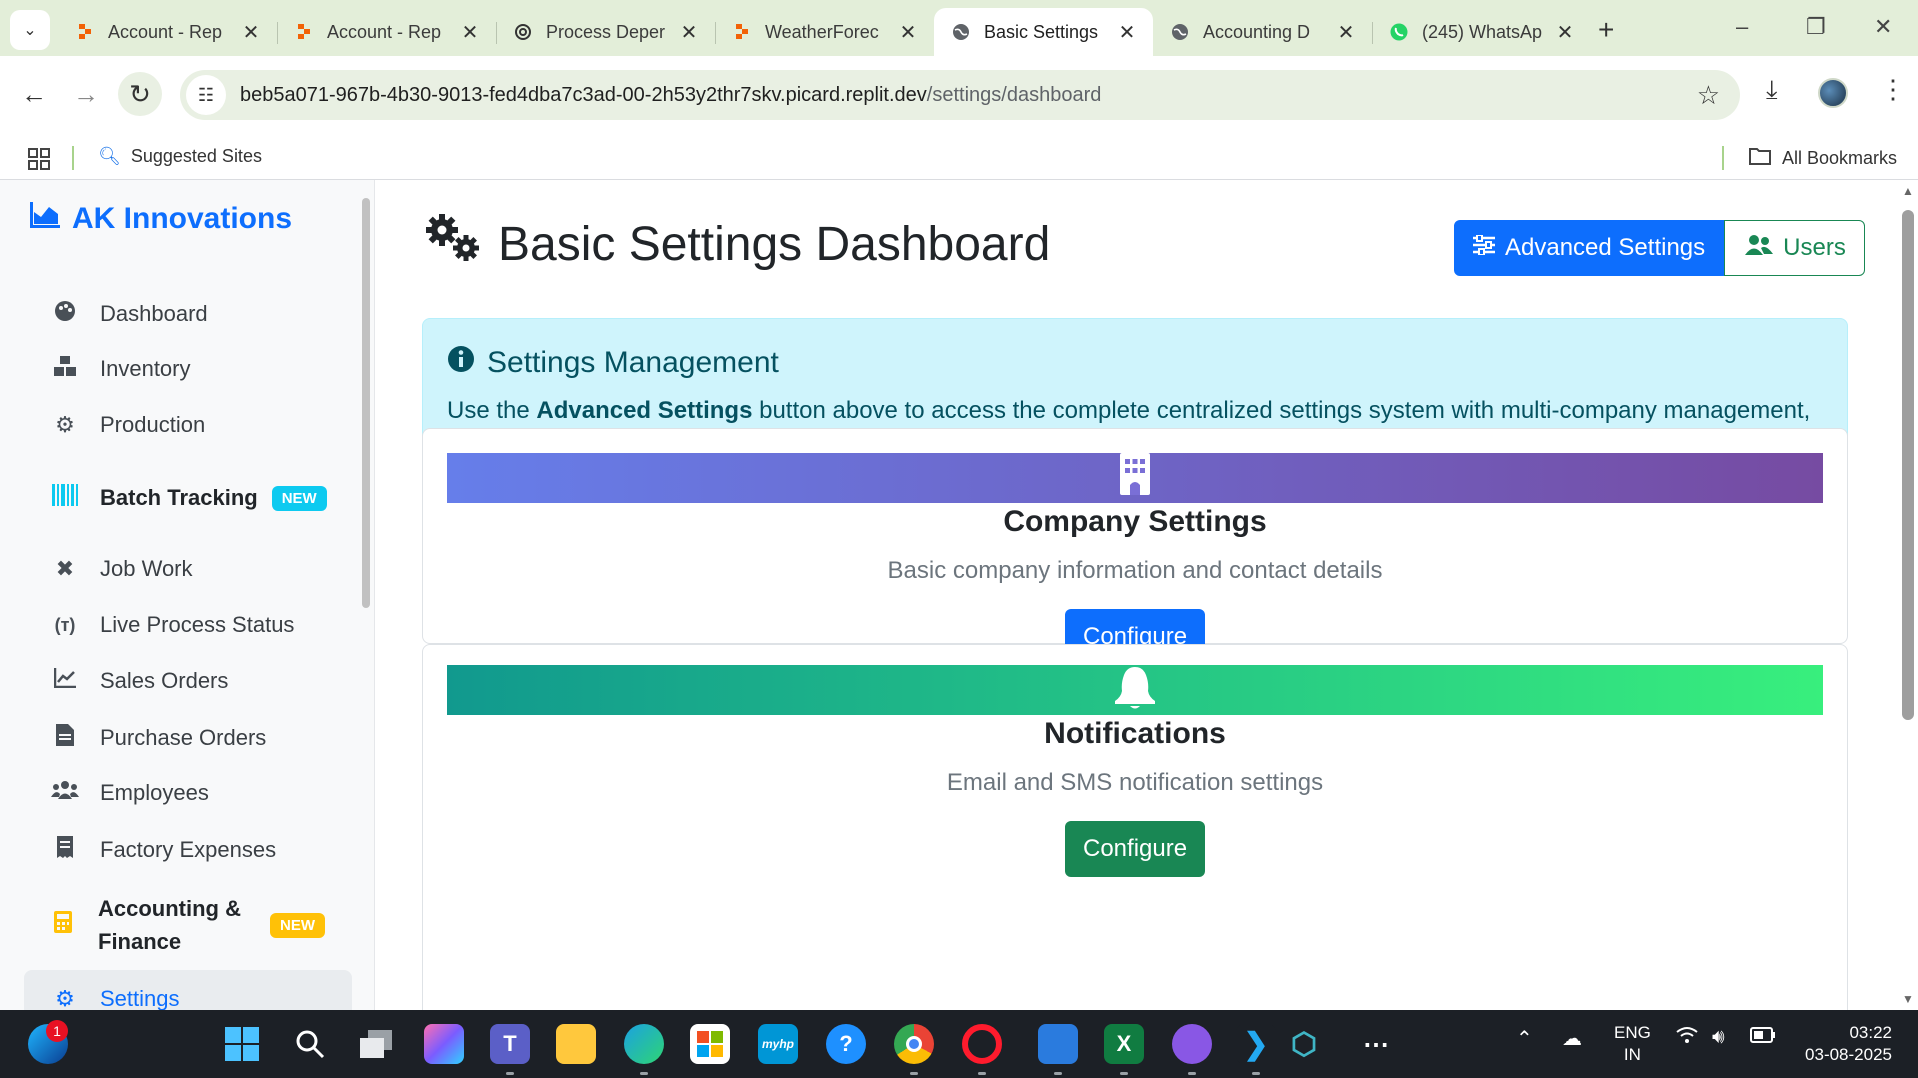 This screenshot has height=1078, width=1918. What do you see at coordinates (1794, 248) in the screenshot?
I see `users-button: Users` at bounding box center [1794, 248].